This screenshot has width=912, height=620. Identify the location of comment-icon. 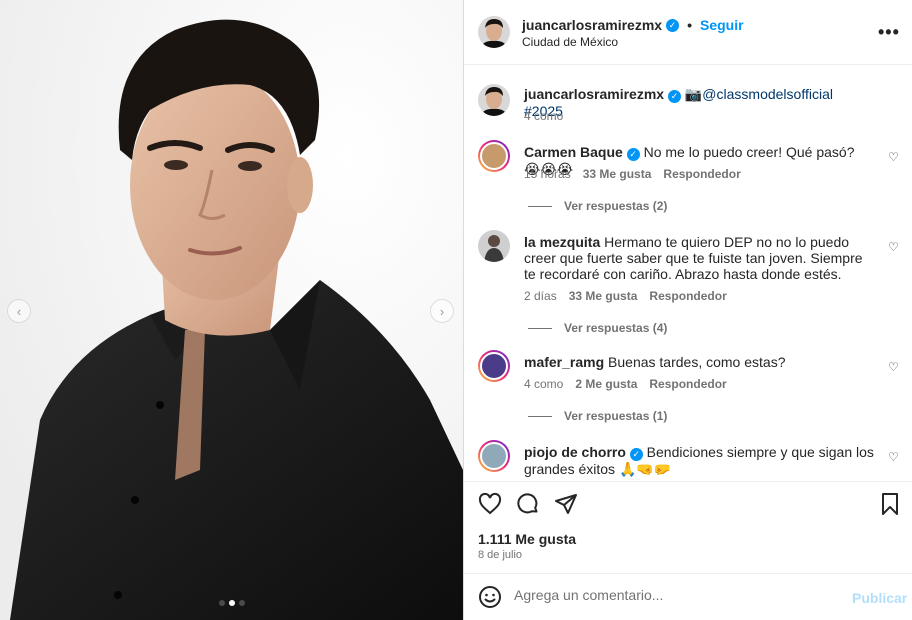
(528, 504).